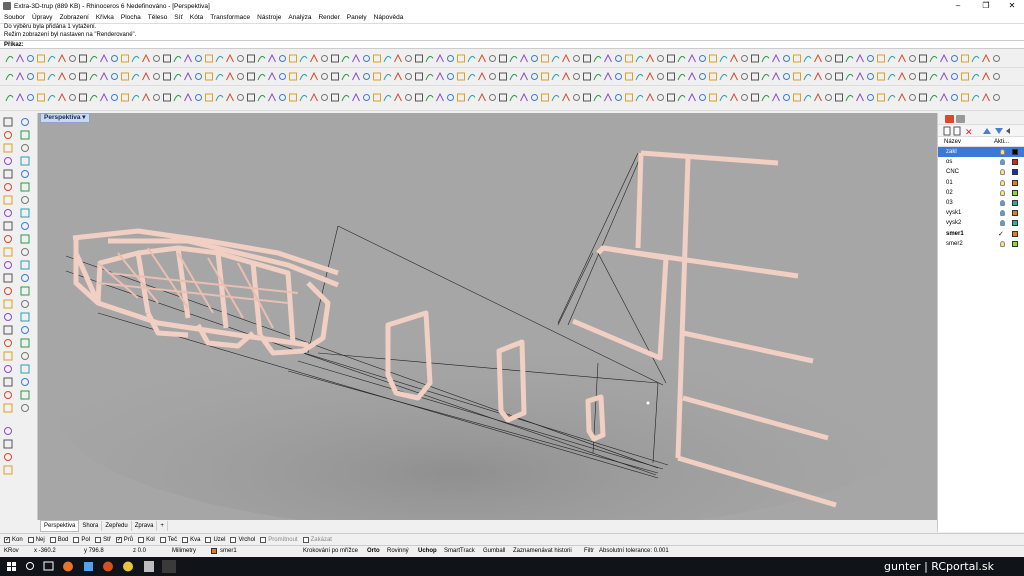  What do you see at coordinates (986, 6) in the screenshot?
I see `maximize-button: ❐` at bounding box center [986, 6].